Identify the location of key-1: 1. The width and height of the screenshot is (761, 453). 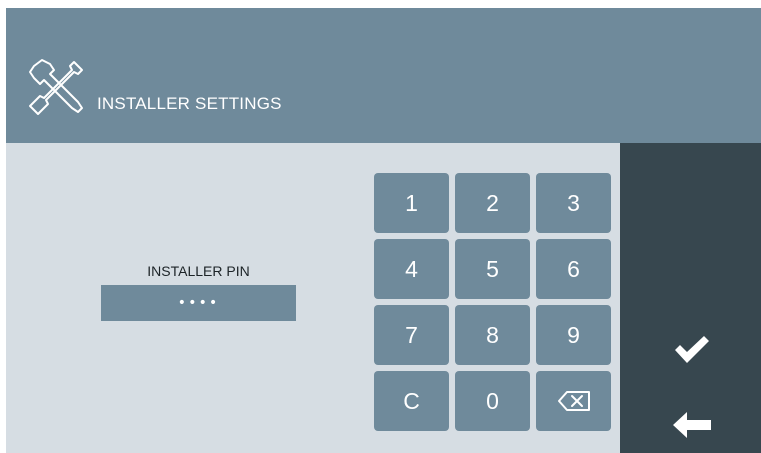
(411, 203).